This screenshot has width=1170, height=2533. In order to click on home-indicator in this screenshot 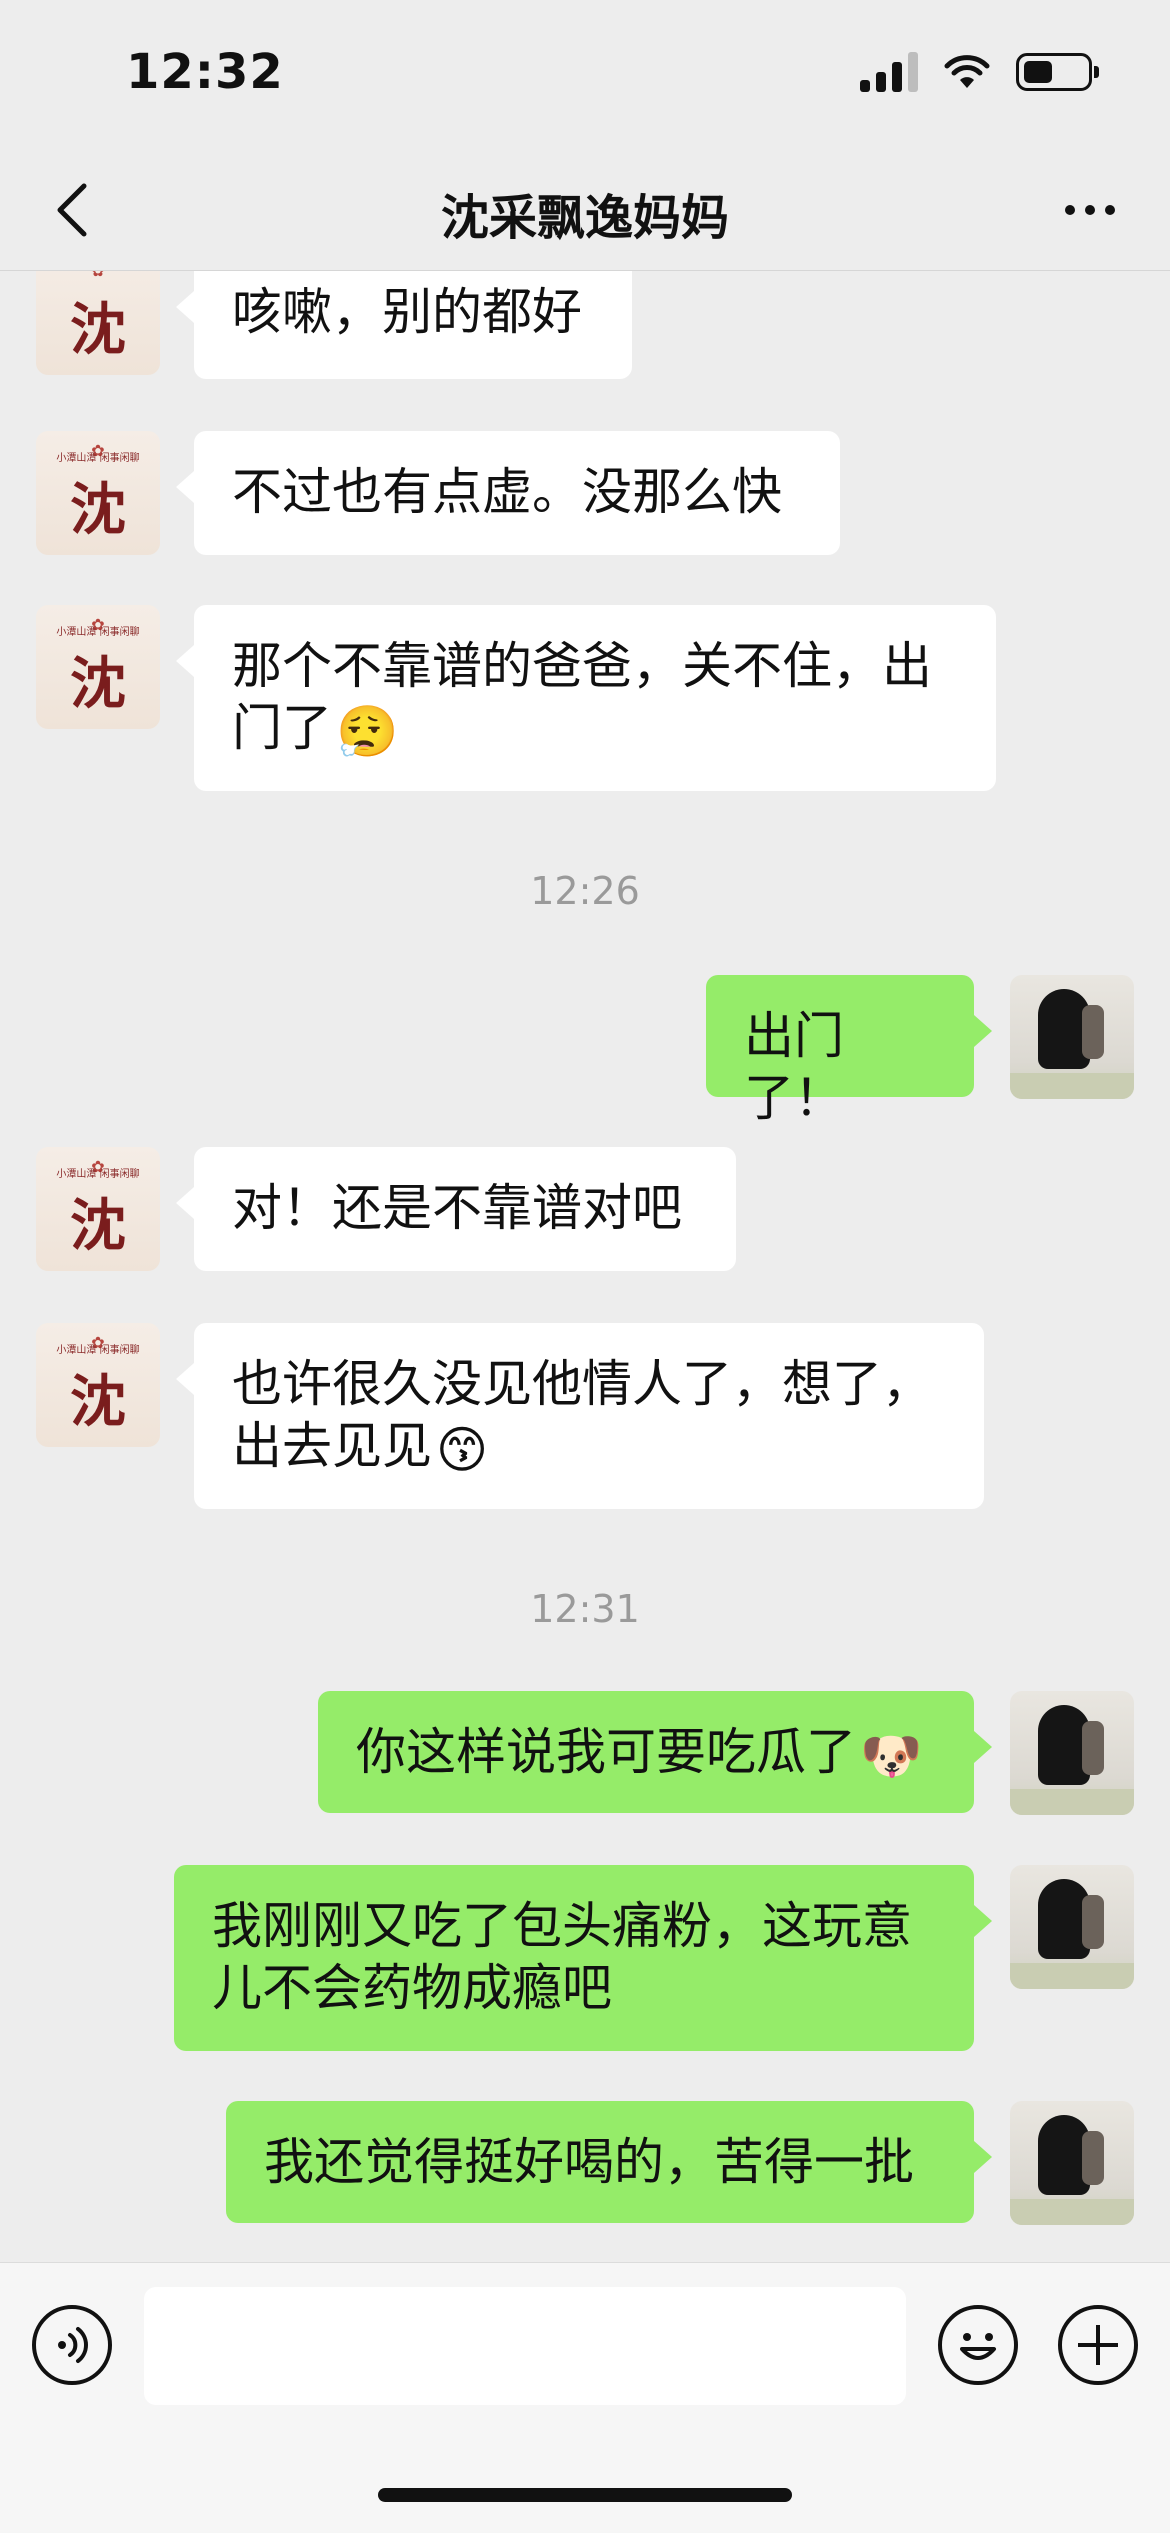, I will do `click(585, 2495)`.